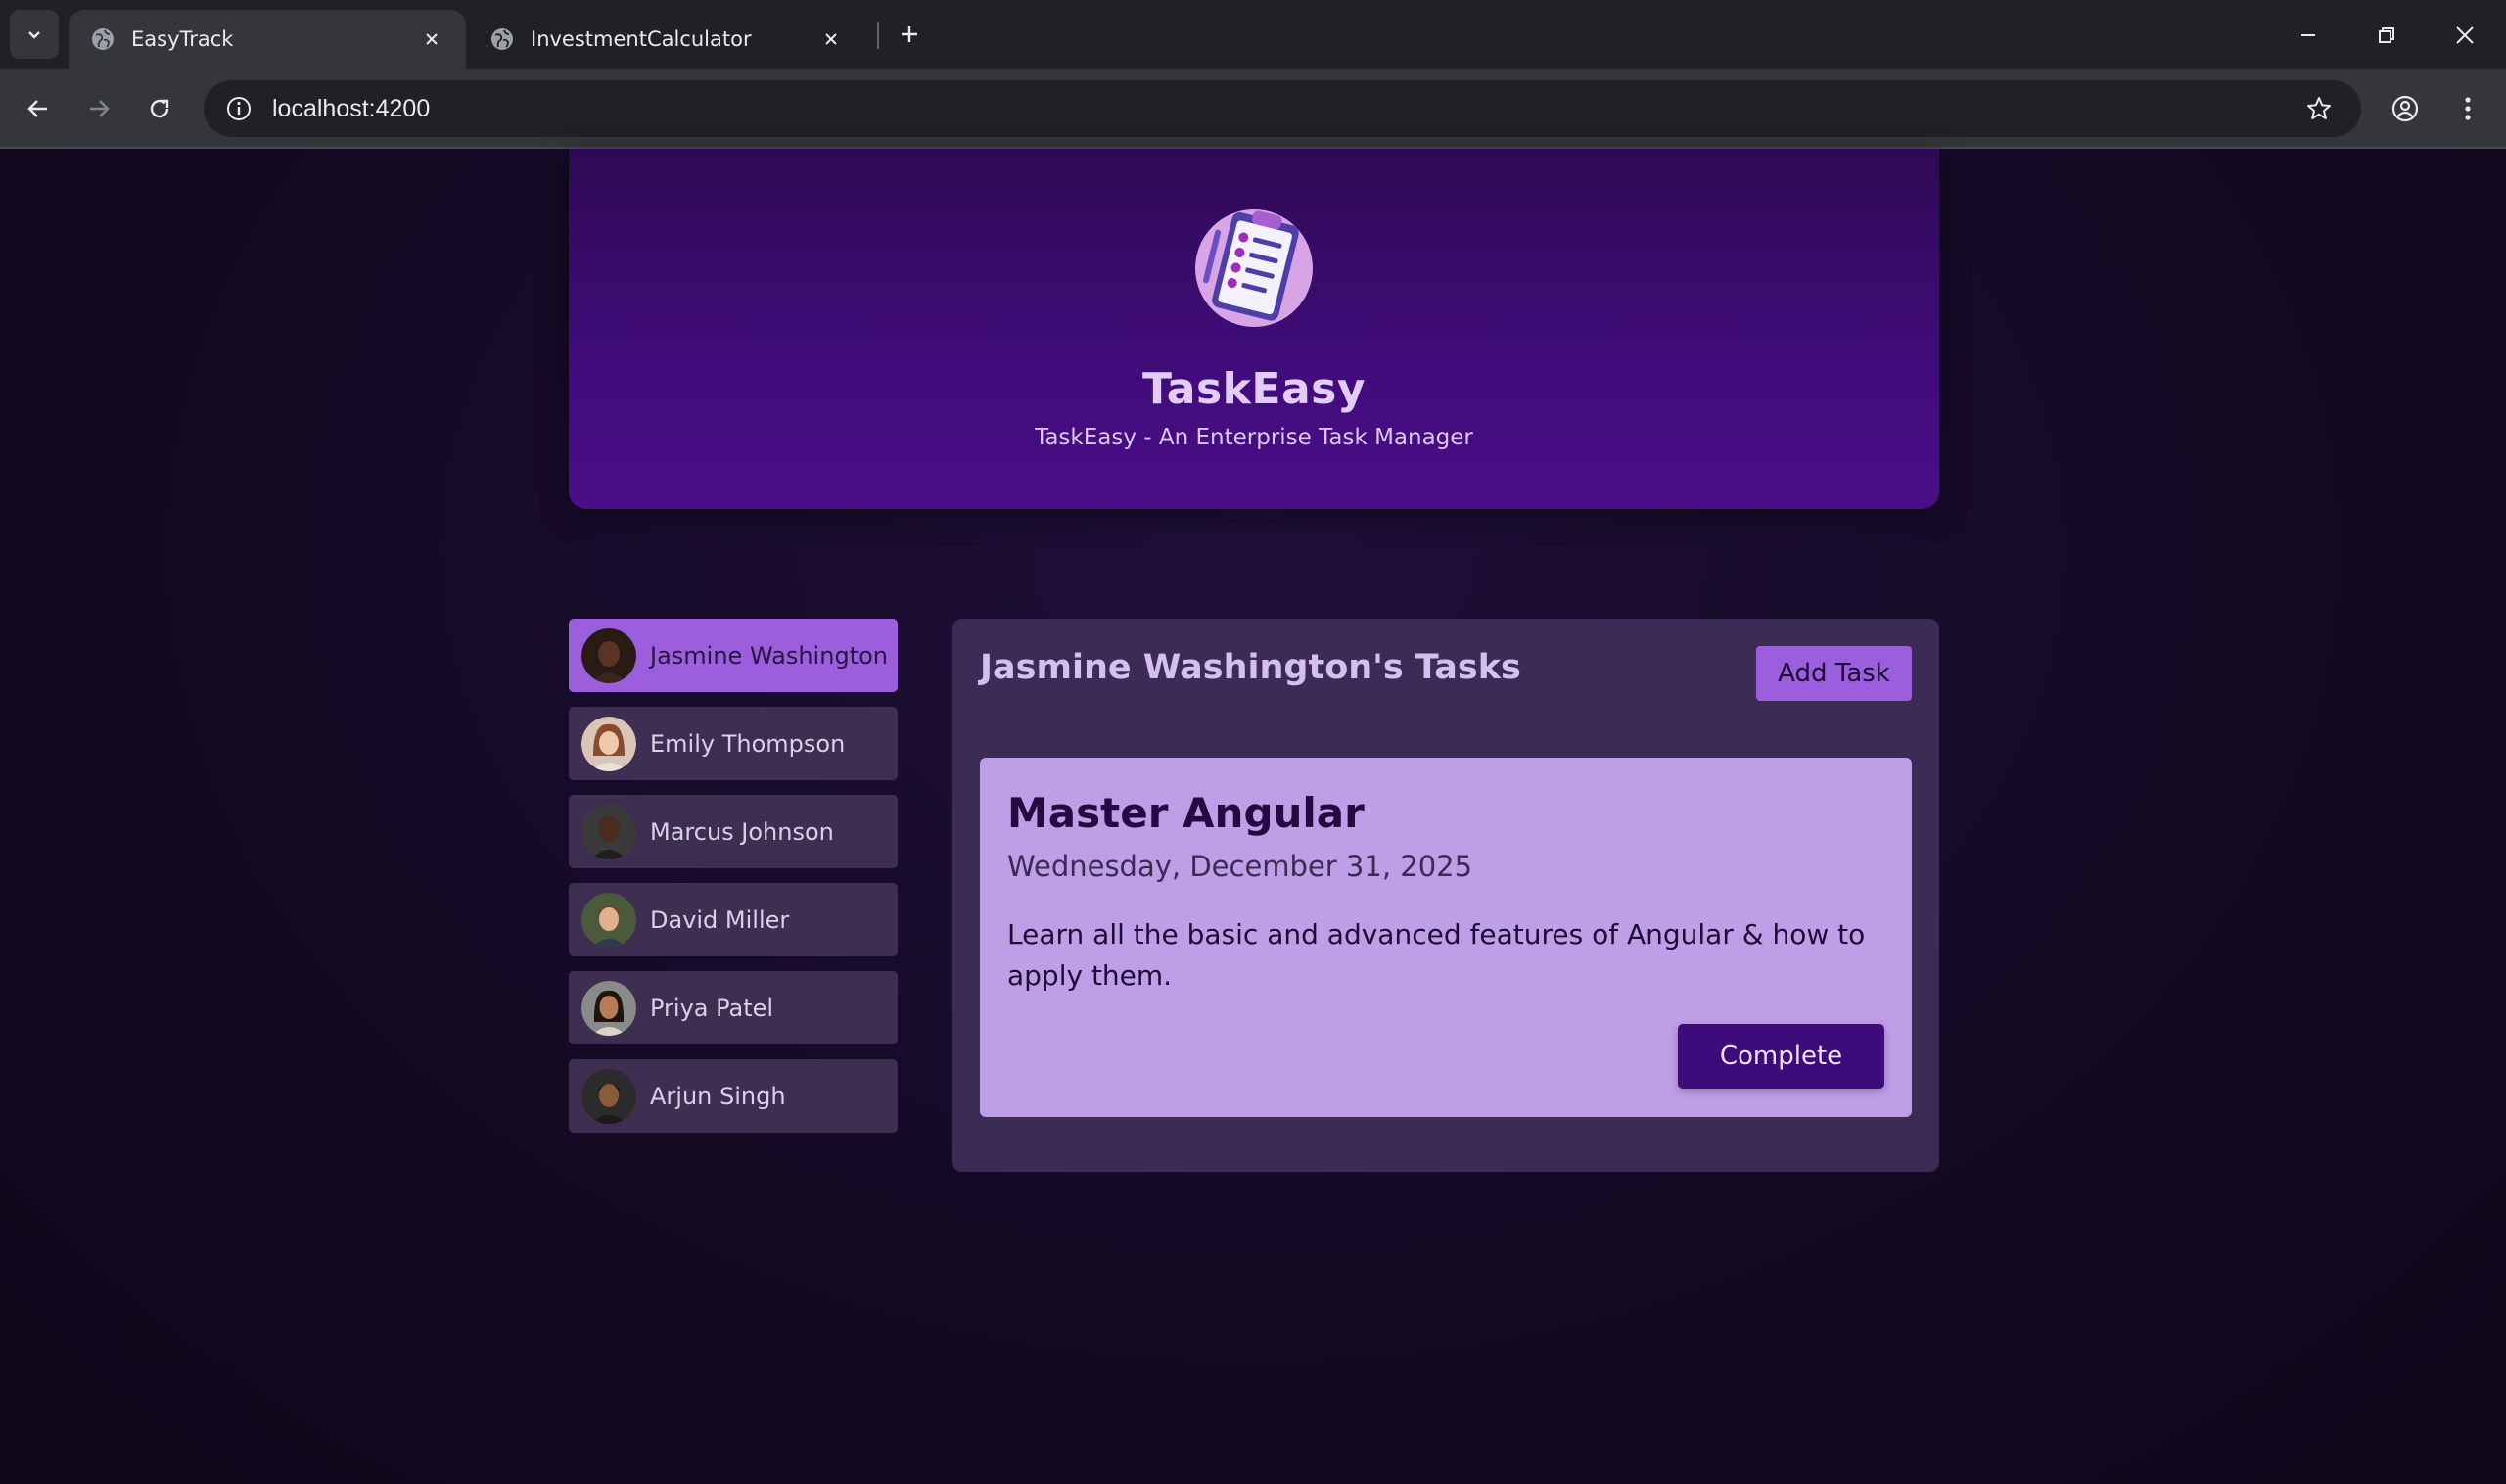 The width and height of the screenshot is (2506, 1484). What do you see at coordinates (1781, 1056) in the screenshot?
I see `complete-button: Complete` at bounding box center [1781, 1056].